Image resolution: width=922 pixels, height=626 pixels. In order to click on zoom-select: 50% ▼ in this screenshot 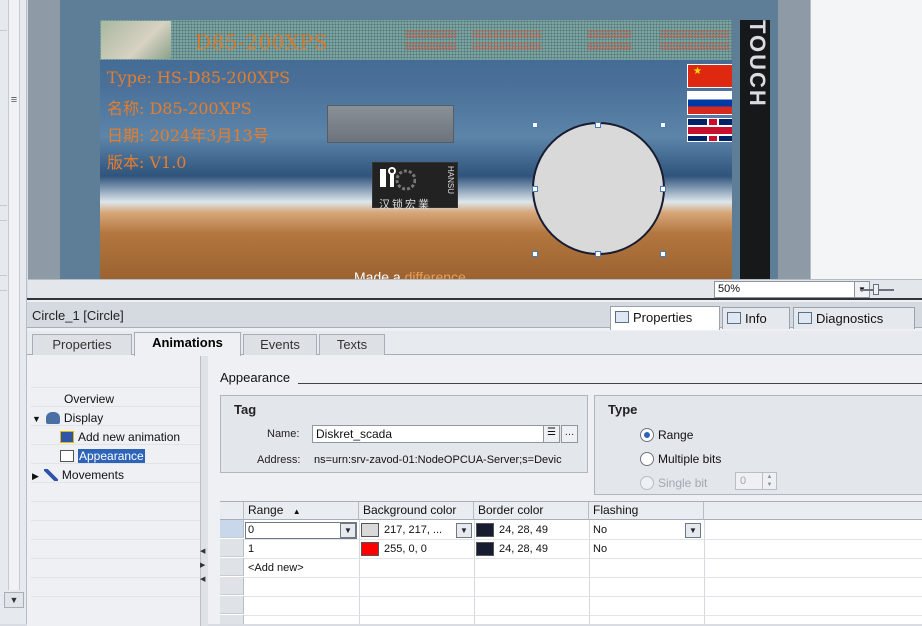, I will do `click(792, 289)`.